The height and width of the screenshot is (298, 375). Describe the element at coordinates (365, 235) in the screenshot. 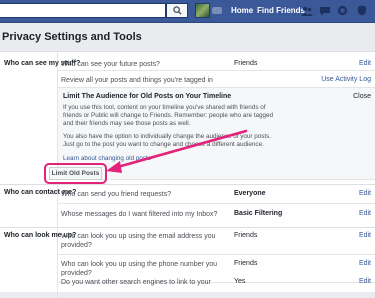

I see `edit-email-lookup-link: Edit` at that location.